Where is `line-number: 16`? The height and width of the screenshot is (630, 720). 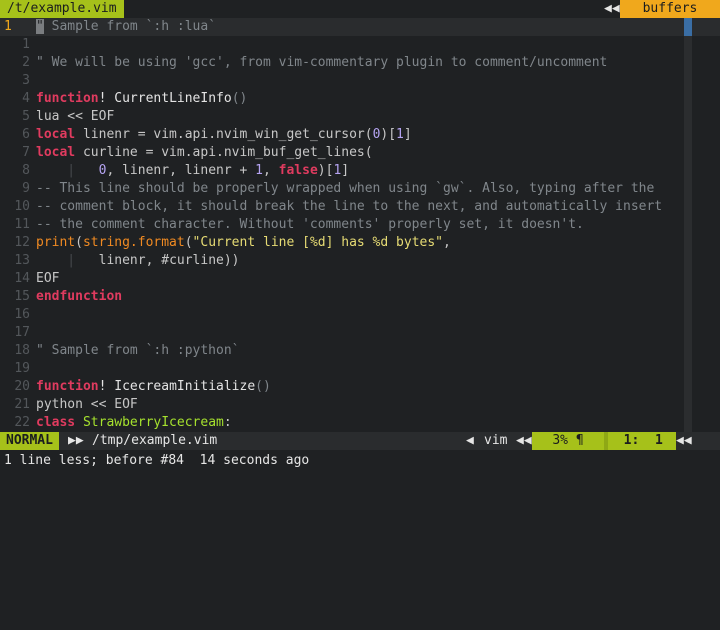
line-number: 16 is located at coordinates (22, 314).